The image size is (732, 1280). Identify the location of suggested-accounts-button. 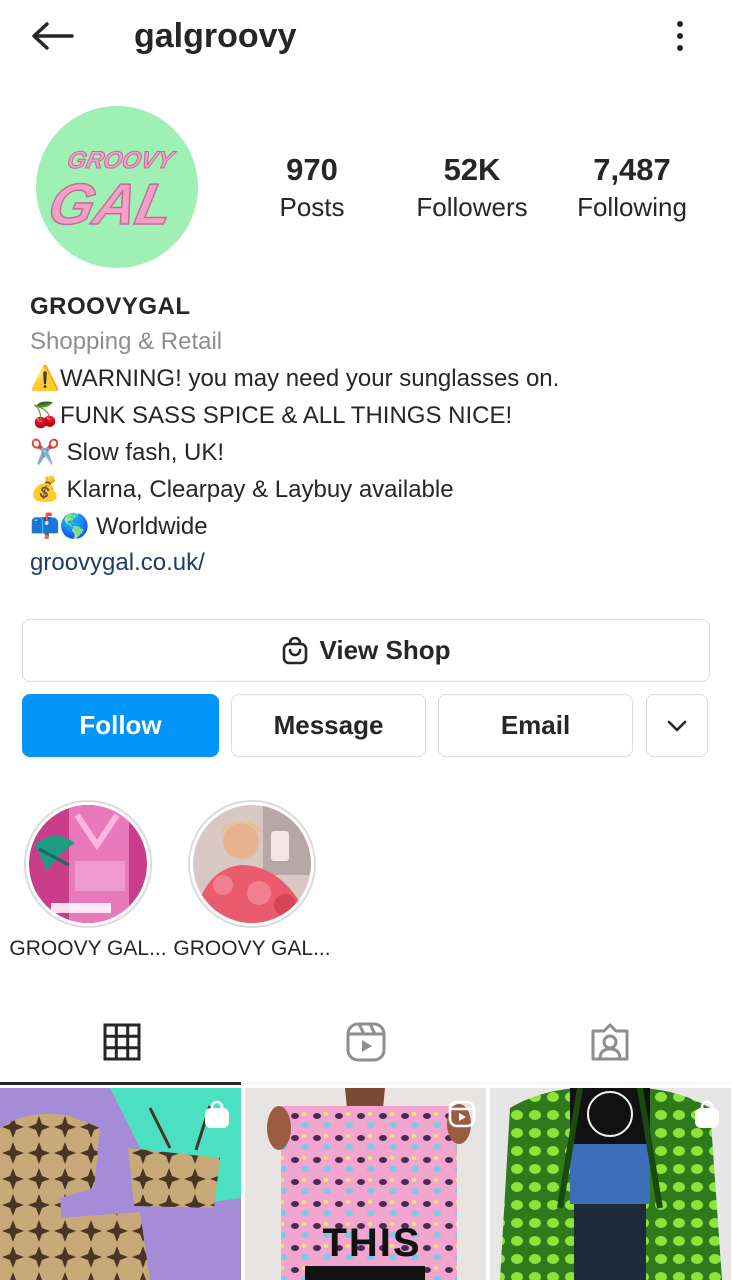
(677, 725).